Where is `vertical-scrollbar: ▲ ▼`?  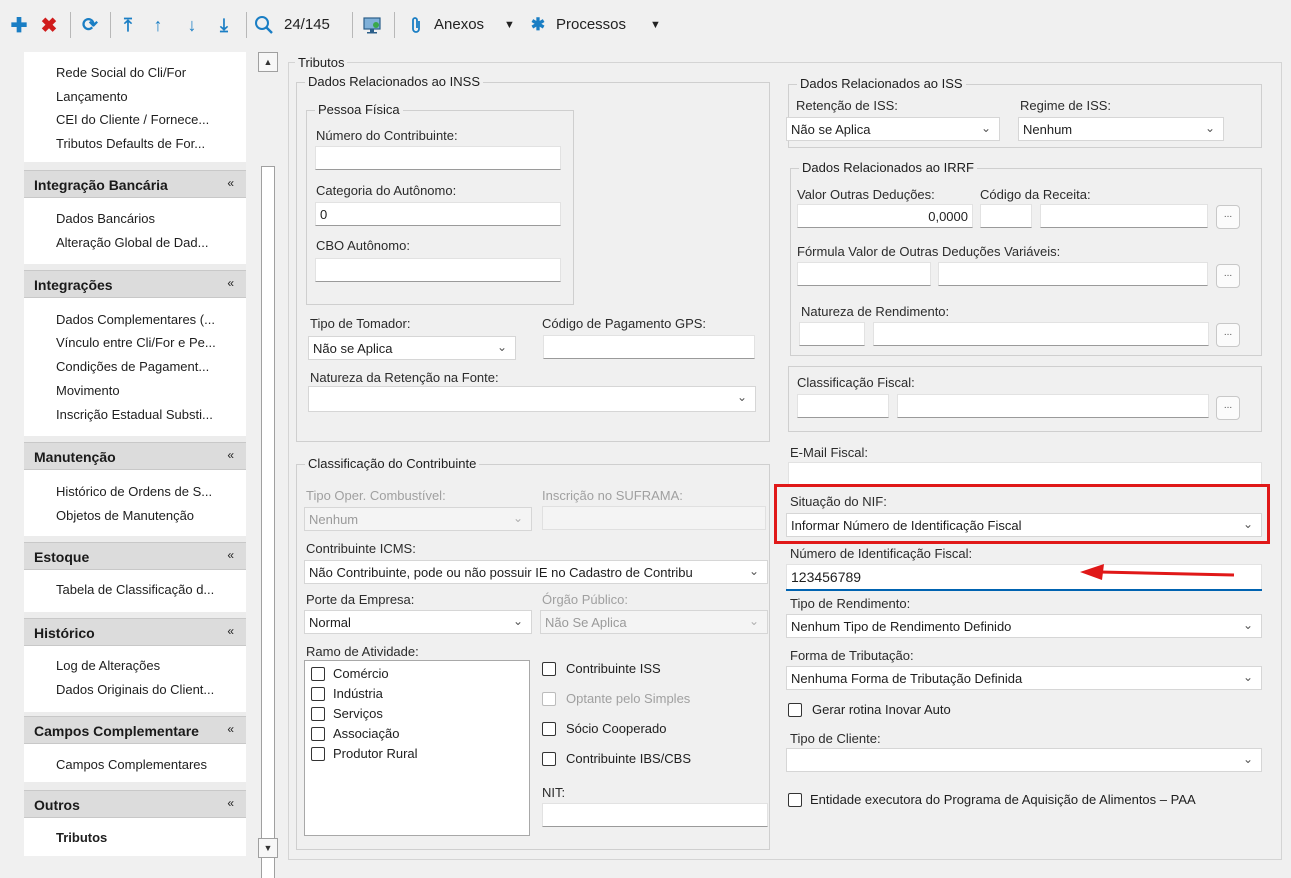 vertical-scrollbar: ▲ ▼ is located at coordinates (268, 465).